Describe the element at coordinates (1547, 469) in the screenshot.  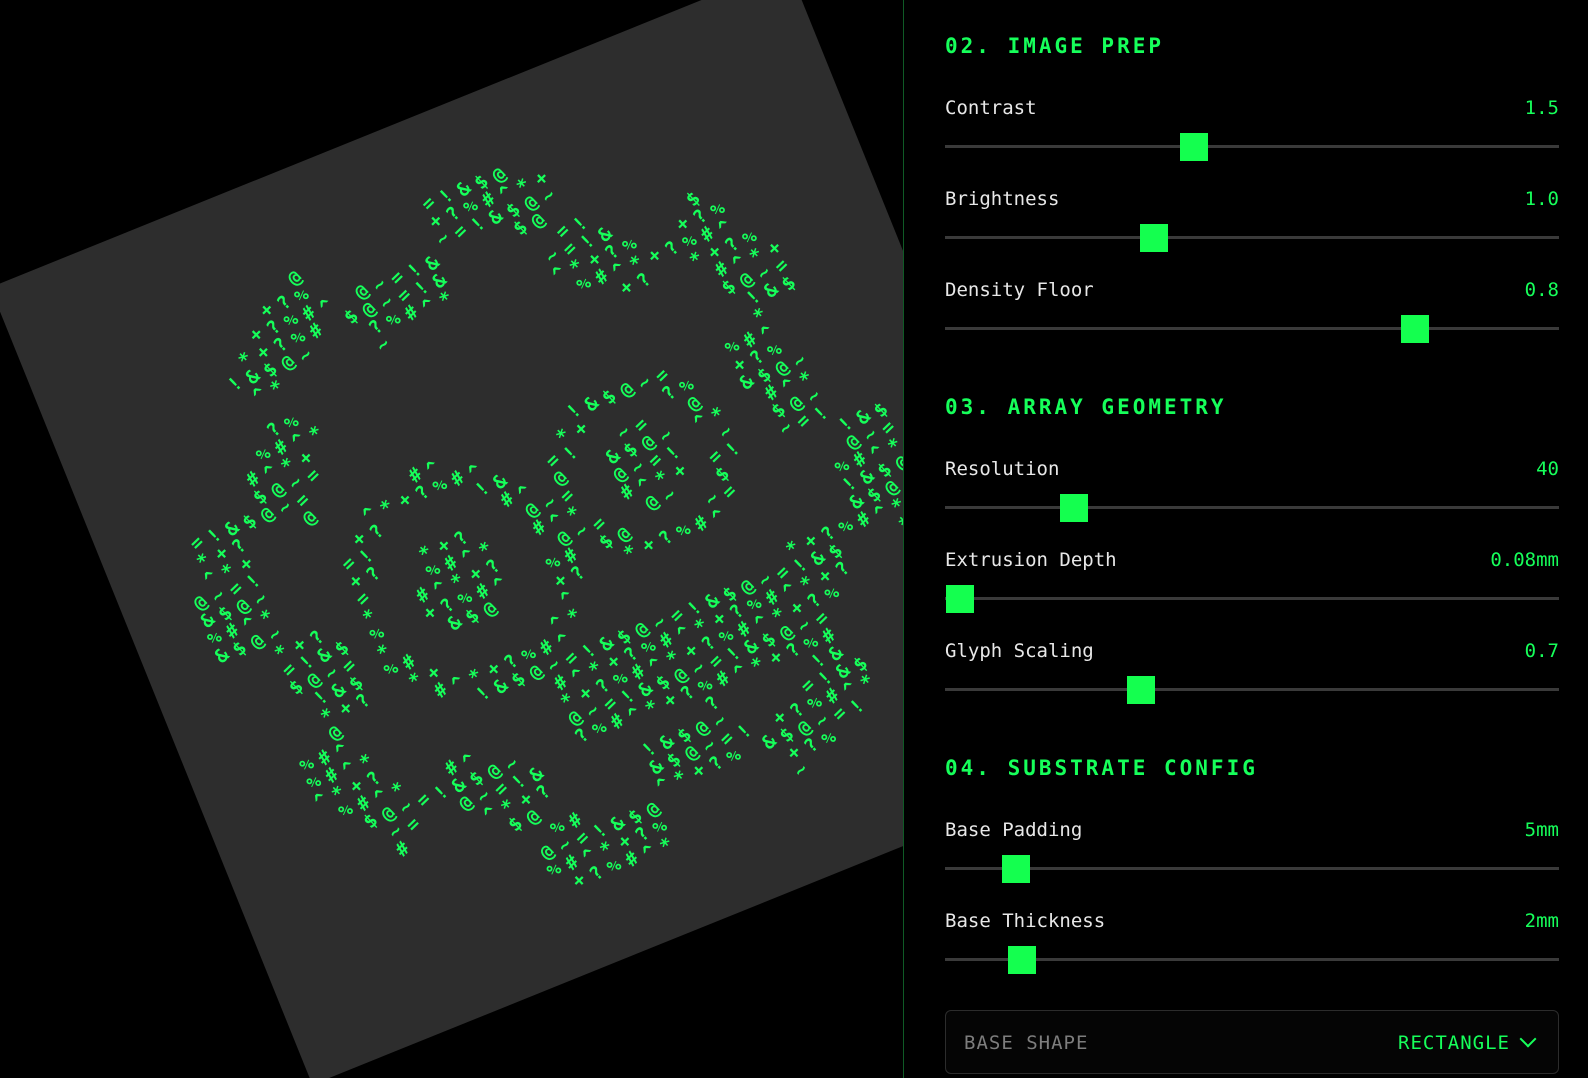
I see `resolution-value: 40` at that location.